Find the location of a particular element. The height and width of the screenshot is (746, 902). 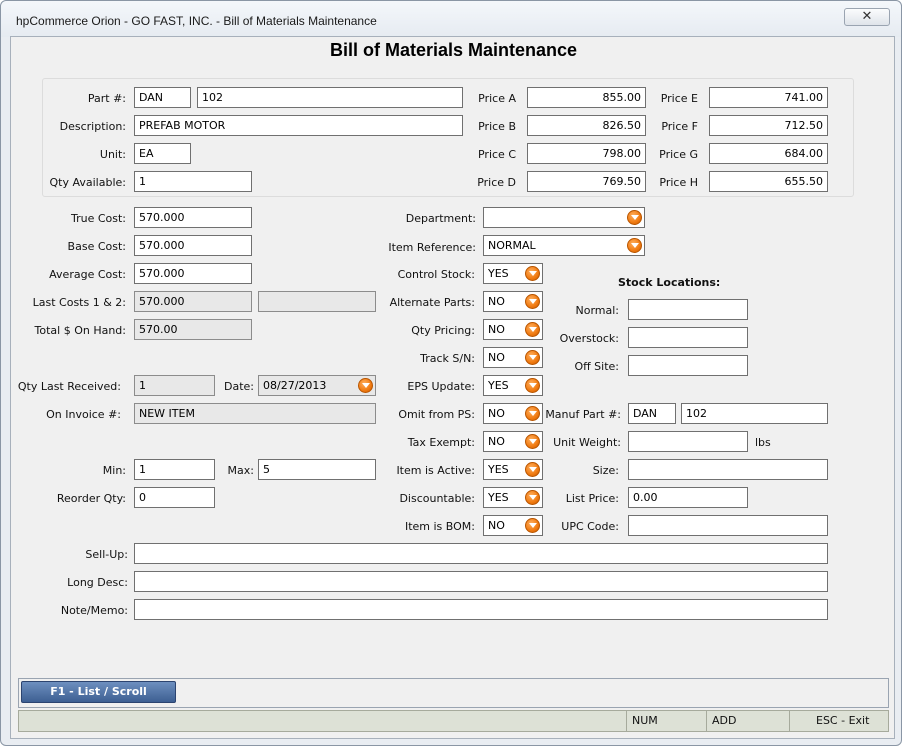

control-stock-dropdown-icon is located at coordinates (532, 273).